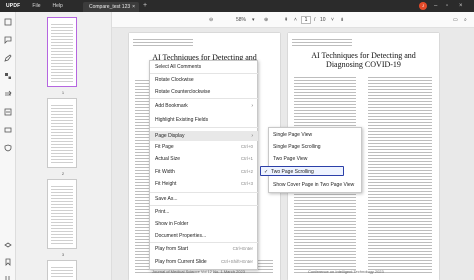  What do you see at coordinates (13, 6) in the screenshot?
I see `app-logo: UPDF` at bounding box center [13, 6].